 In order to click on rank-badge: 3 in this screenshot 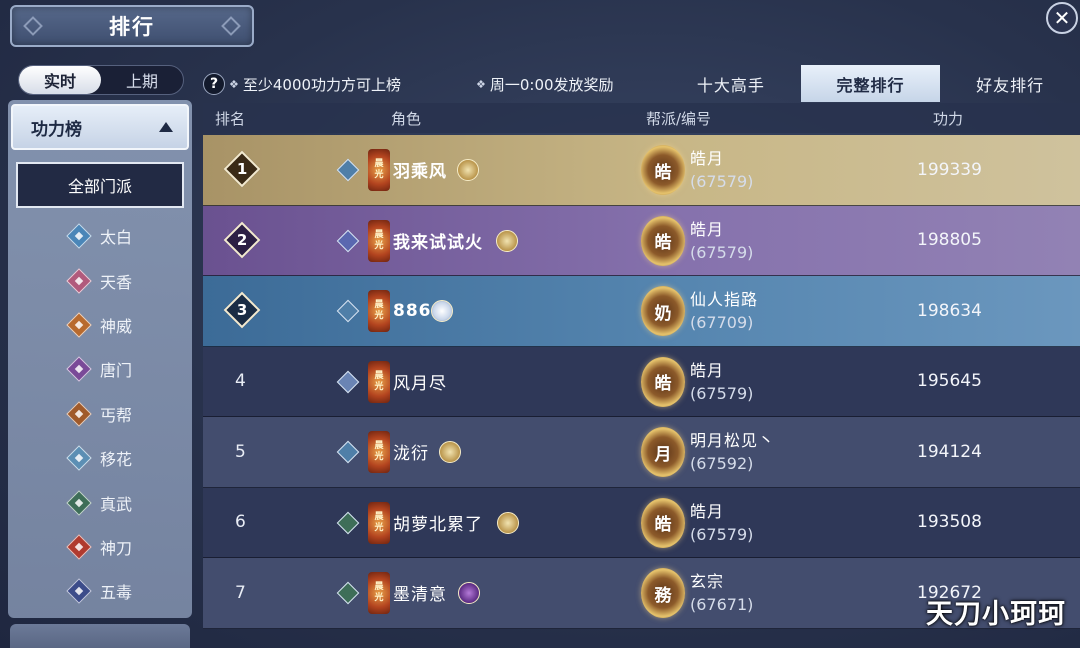, I will do `click(242, 310)`.